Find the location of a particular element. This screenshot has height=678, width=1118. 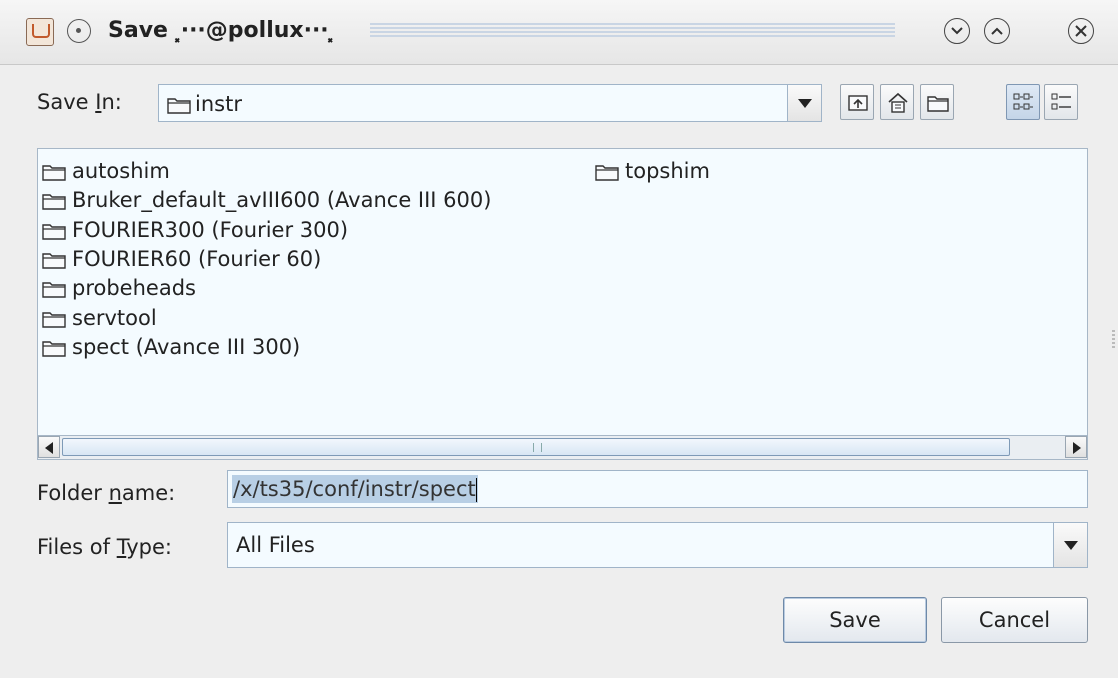

files-of-type-value: All Files is located at coordinates (275, 545).